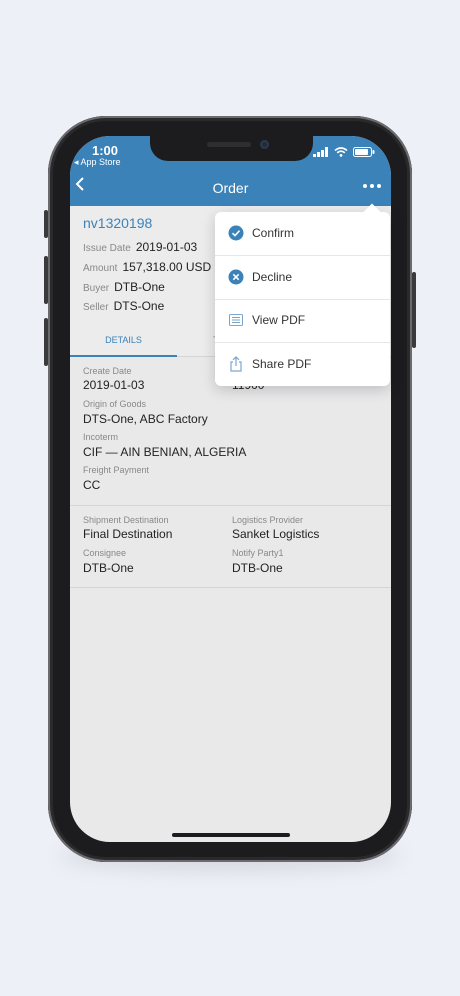 This screenshot has width=460, height=996. What do you see at coordinates (364, 152) in the screenshot?
I see `battery-icon` at bounding box center [364, 152].